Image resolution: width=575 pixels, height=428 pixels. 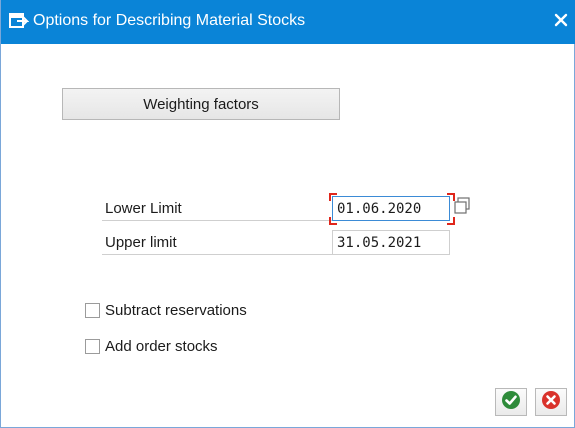 I want to click on lower-limit-input, so click(x=391, y=208).